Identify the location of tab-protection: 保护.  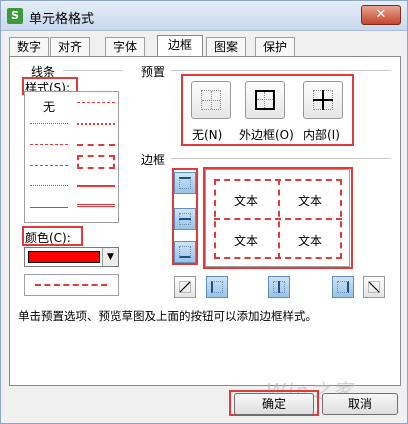
(275, 47).